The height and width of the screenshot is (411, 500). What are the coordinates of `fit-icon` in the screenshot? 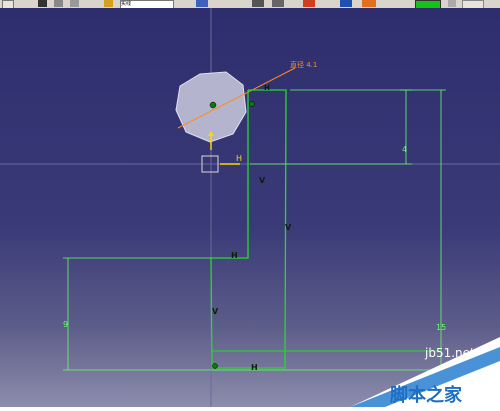 It's located at (278, 3).